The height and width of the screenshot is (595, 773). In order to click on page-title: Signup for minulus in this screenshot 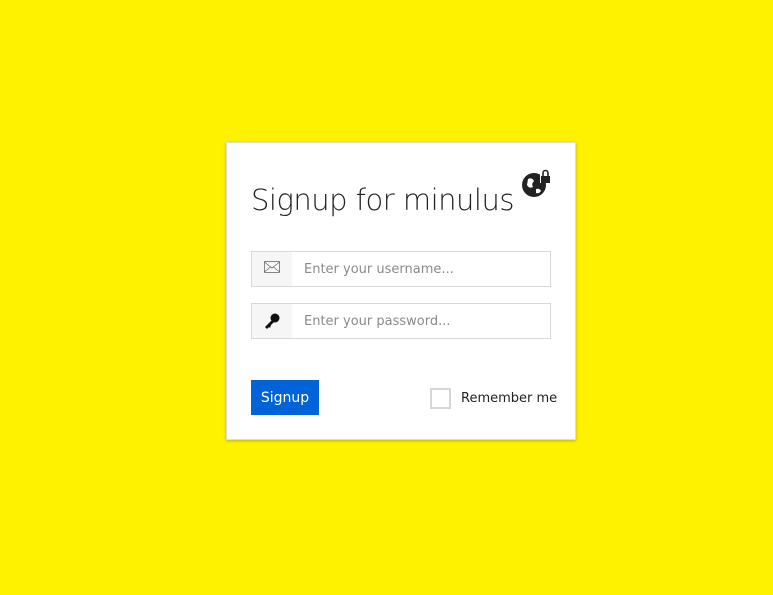, I will do `click(382, 200)`.